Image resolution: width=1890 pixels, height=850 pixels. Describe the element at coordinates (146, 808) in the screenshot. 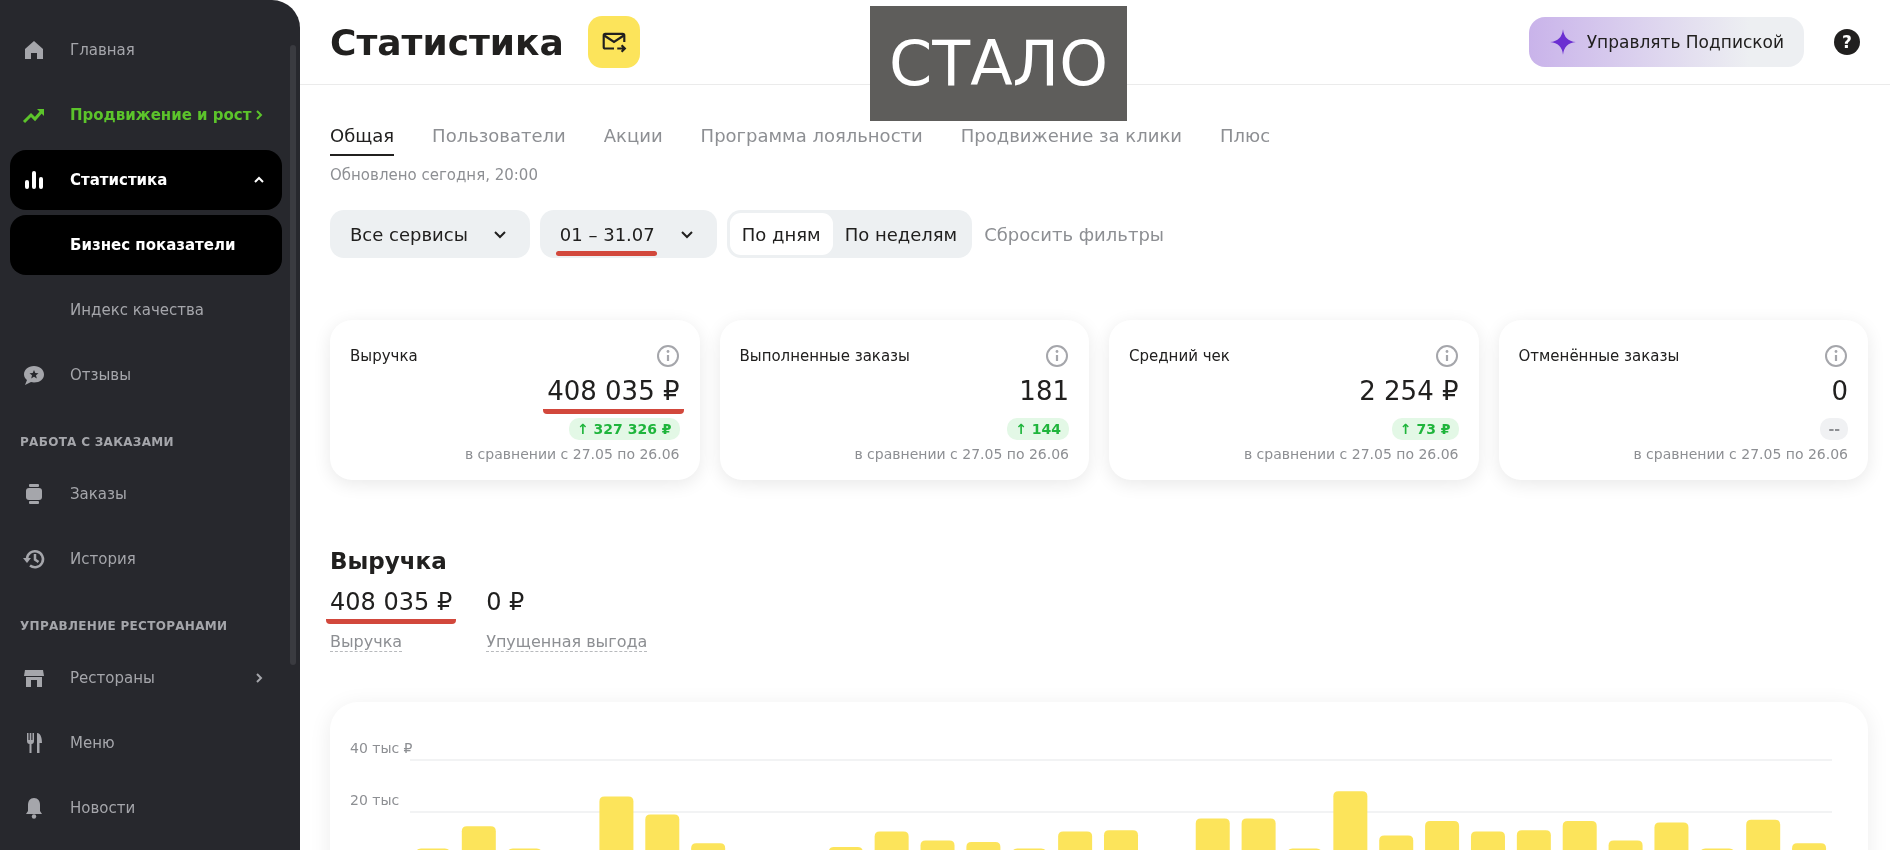

I see `sidebar-item: Новости` at that location.